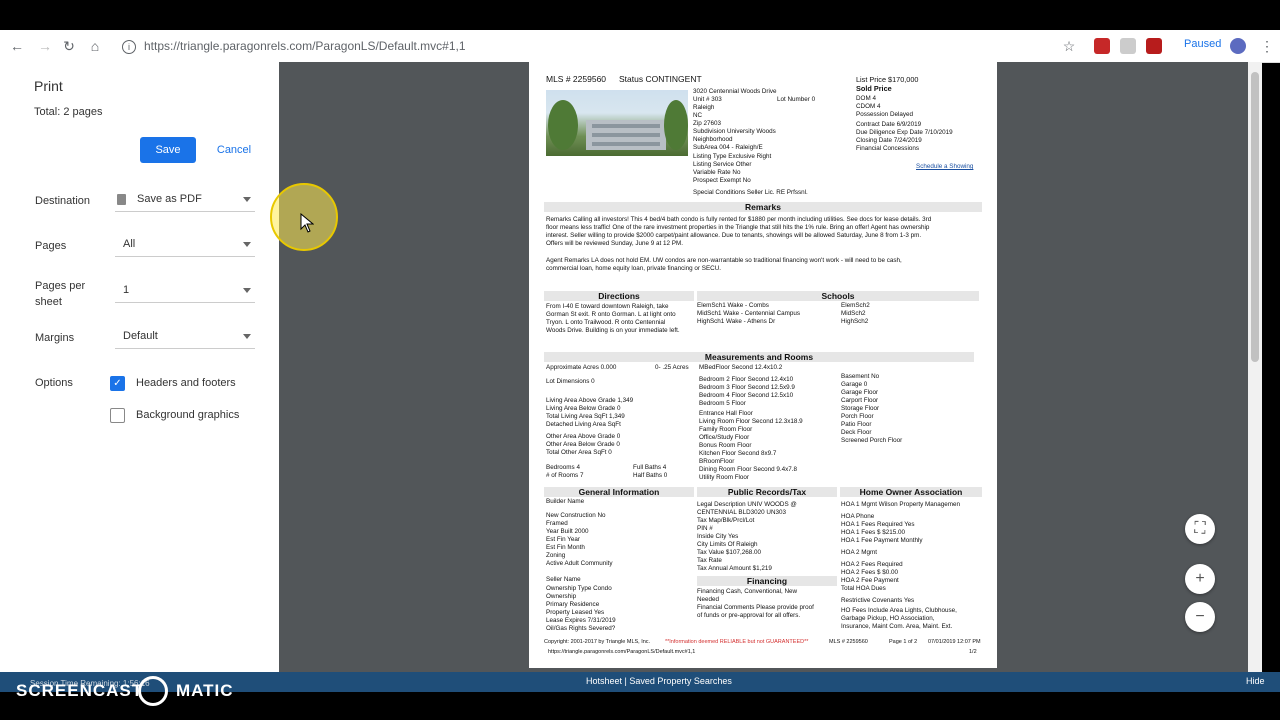 This screenshot has height=720, width=1280. What do you see at coordinates (579, 563) in the screenshot?
I see `active-adult: Active Adult Community` at bounding box center [579, 563].